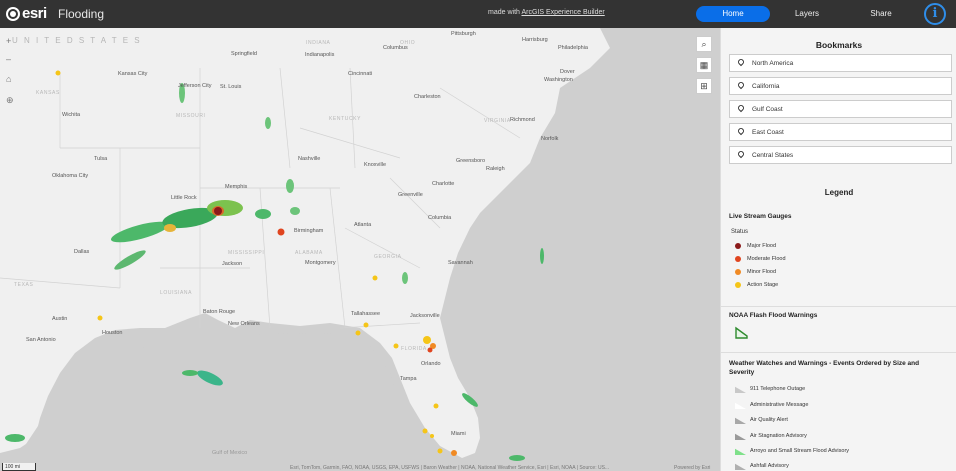 The width and height of the screenshot is (956, 471). What do you see at coordinates (230, 453) in the screenshot?
I see `water-label: Gulf of Mexico` at bounding box center [230, 453].